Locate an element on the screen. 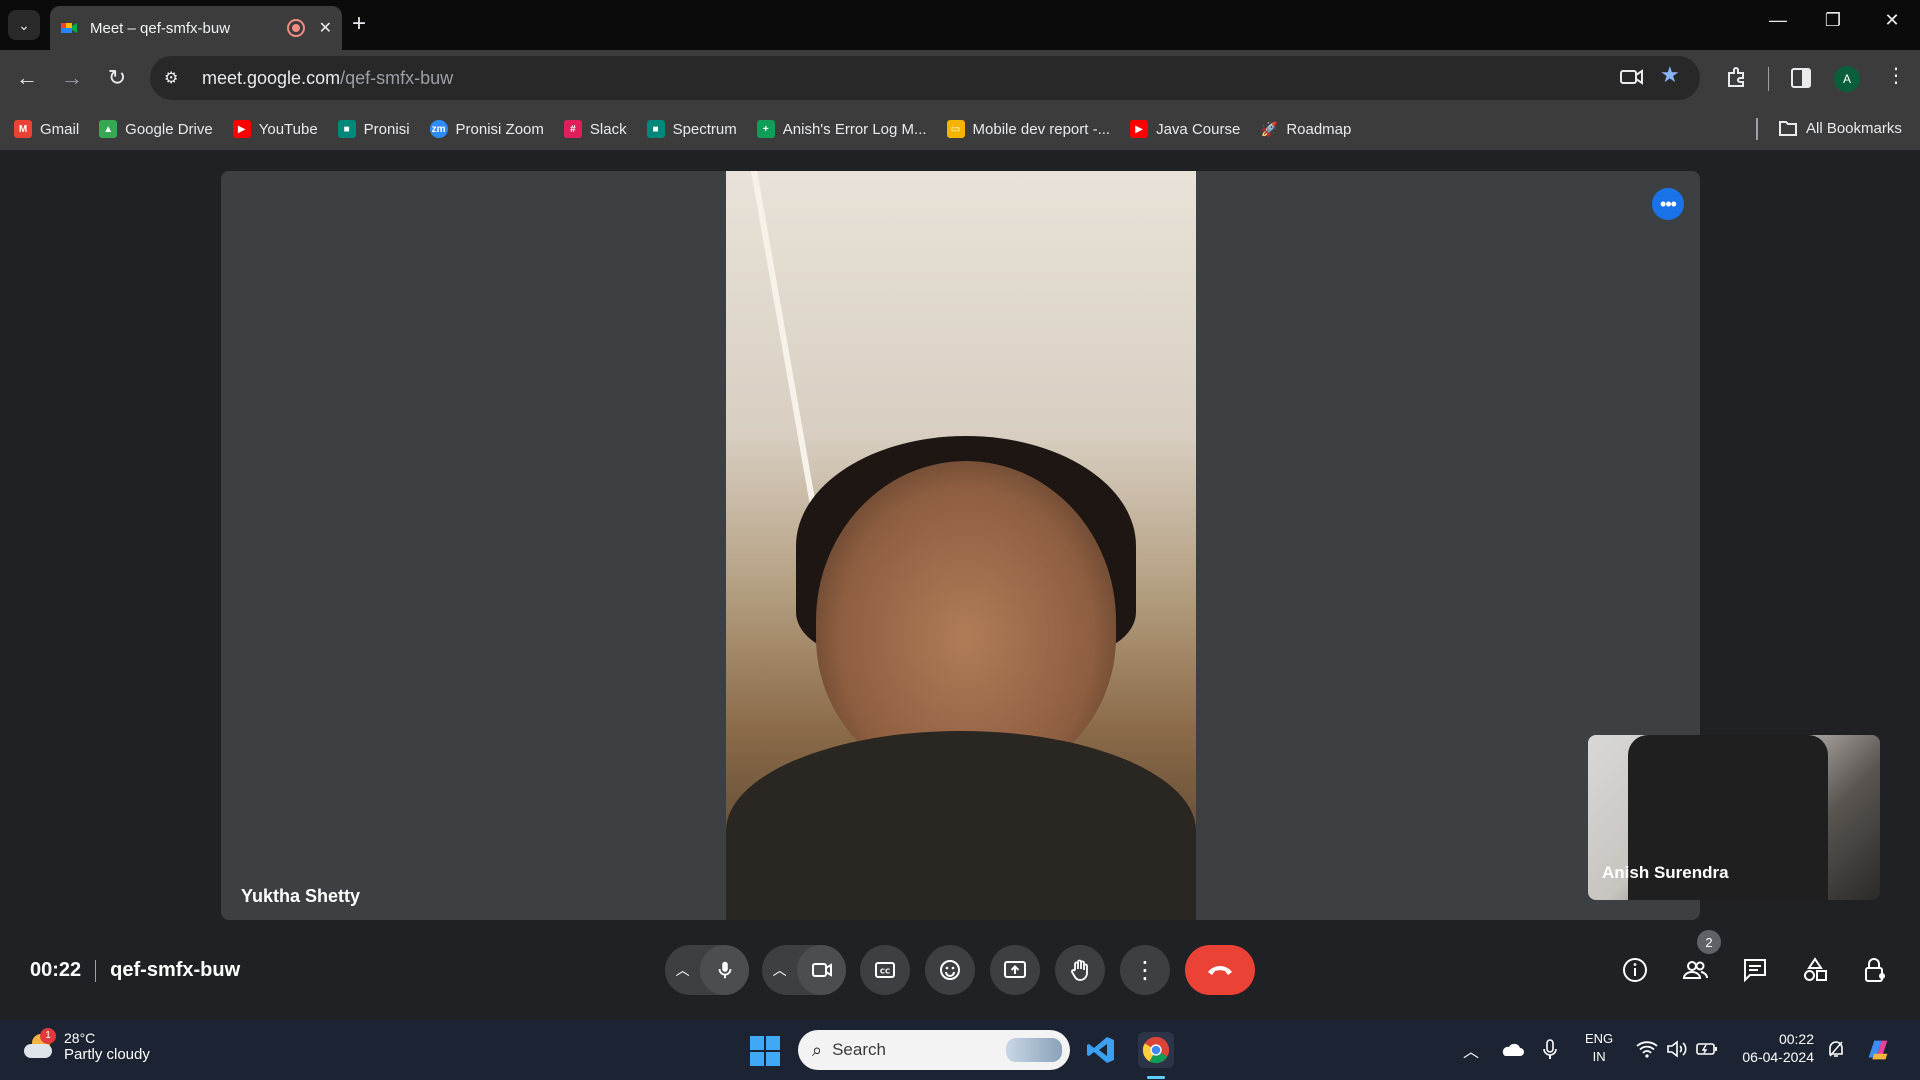  meeting-code: qef-smfx-buw is located at coordinates (175, 970).